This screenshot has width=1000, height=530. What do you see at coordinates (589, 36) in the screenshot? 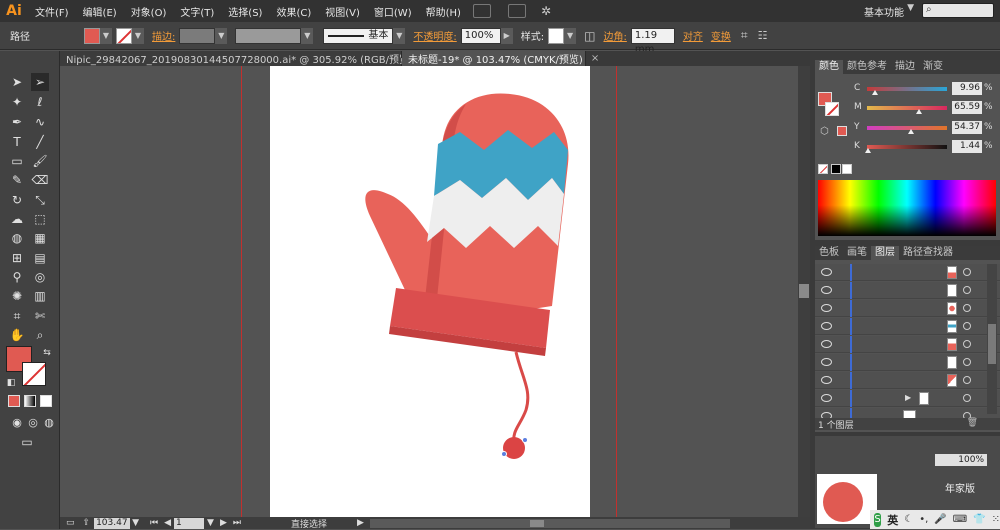
I see `recolor-icon: ◫` at bounding box center [589, 36].